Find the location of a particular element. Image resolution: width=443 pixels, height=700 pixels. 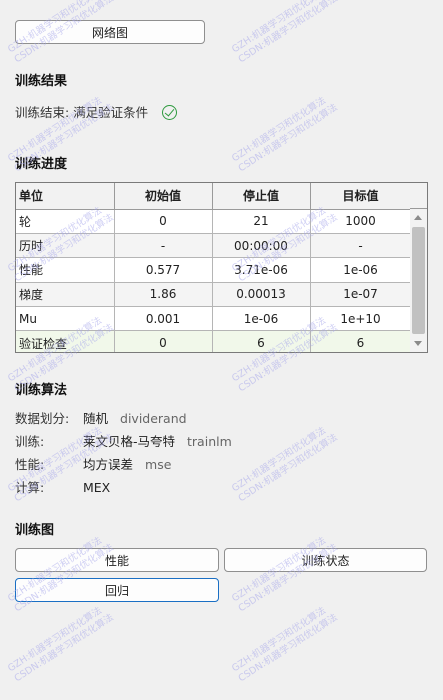

algorithm-row-division: 数据划分: 随机 dividerand is located at coordinates (101, 417).